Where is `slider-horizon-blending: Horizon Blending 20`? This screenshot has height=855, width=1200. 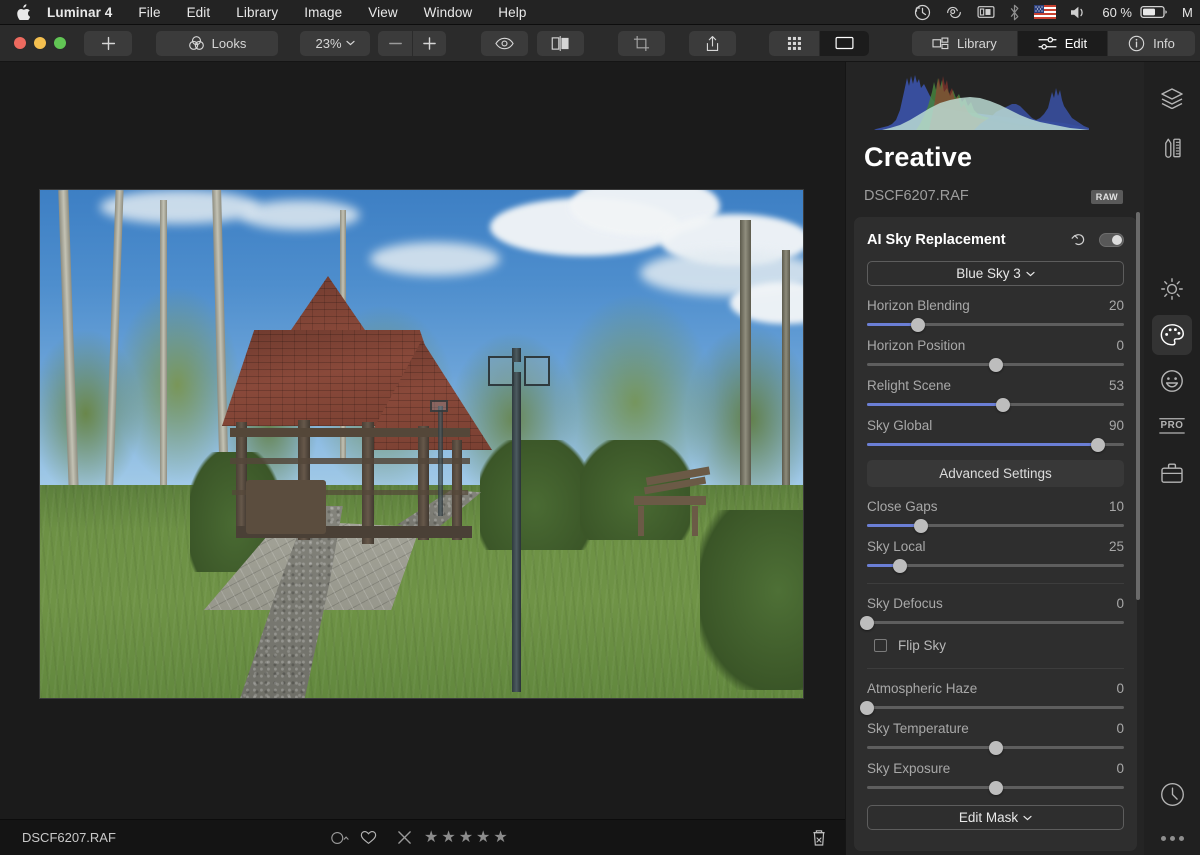
slider-horizon-blending: Horizon Blending 20 is located at coordinates (995, 315).